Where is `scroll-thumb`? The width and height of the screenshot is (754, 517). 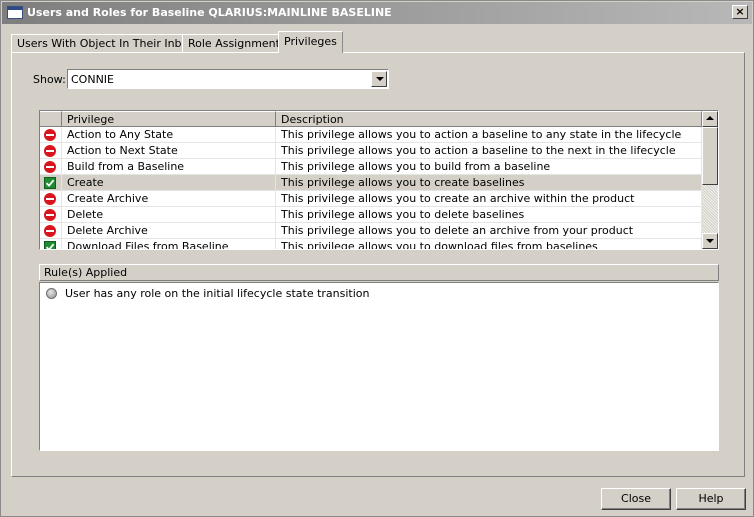 scroll-thumb is located at coordinates (710, 156).